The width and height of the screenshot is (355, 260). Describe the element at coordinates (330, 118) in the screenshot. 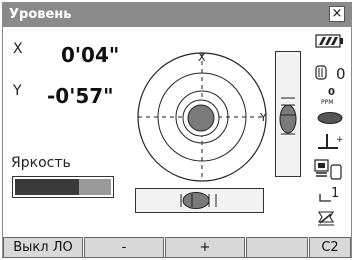

I see `laser-beam-icon` at that location.